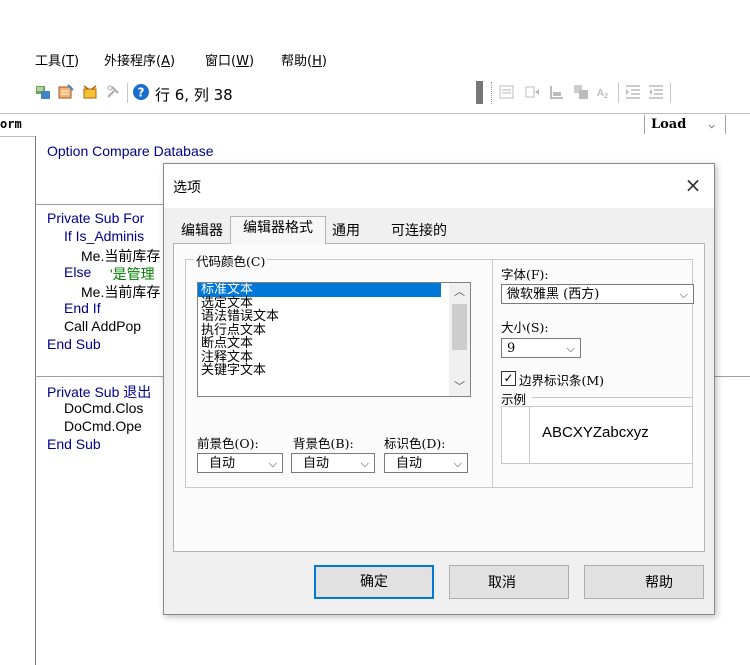  Describe the element at coordinates (228, 443) in the screenshot. I see `foreground-label: 前景色(O):` at that location.